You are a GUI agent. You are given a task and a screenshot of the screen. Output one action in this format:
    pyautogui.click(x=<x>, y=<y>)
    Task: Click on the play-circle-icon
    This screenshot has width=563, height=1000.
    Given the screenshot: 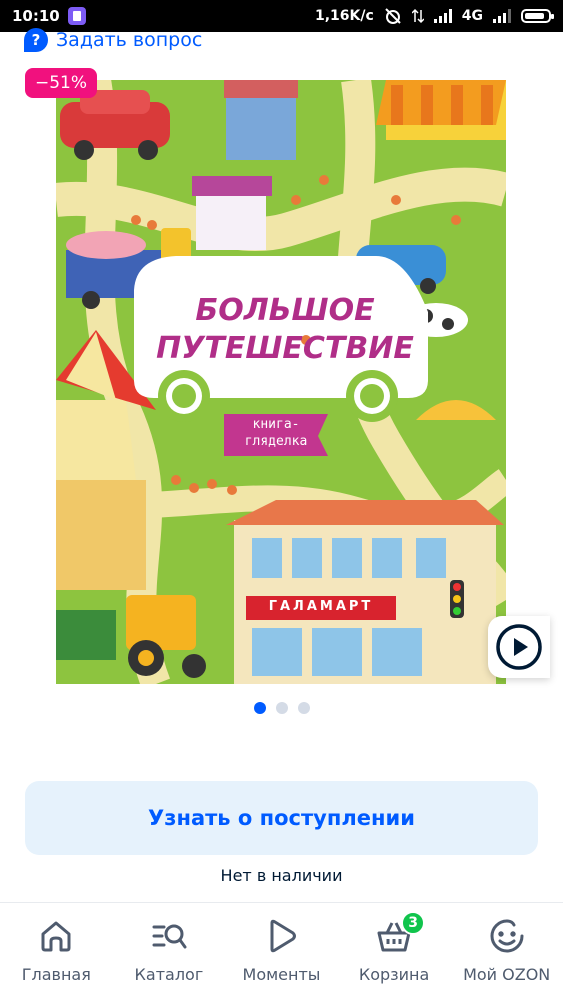 What is the action you would take?
    pyautogui.click(x=519, y=647)
    